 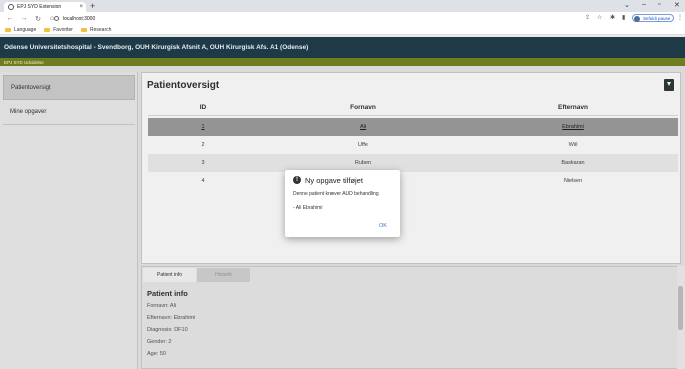 What do you see at coordinates (612, 17) in the screenshot?
I see `extensions-icon: ✱` at bounding box center [612, 17].